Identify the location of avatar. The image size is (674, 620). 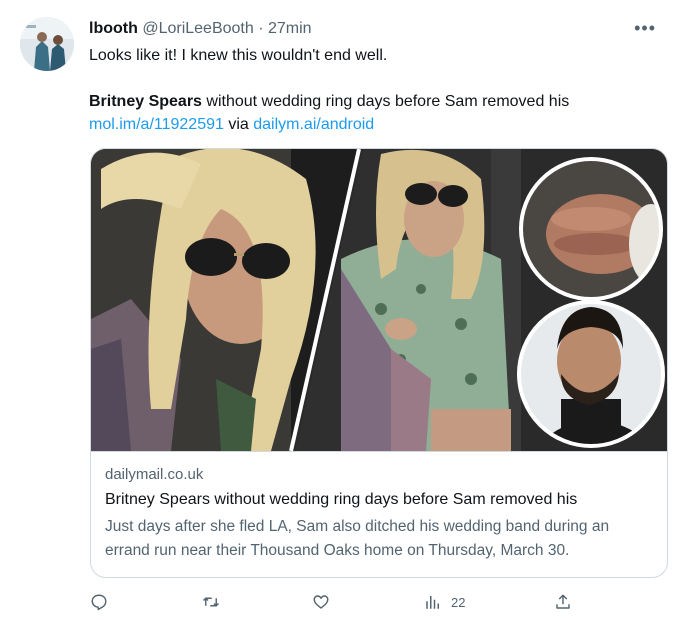
(47, 44).